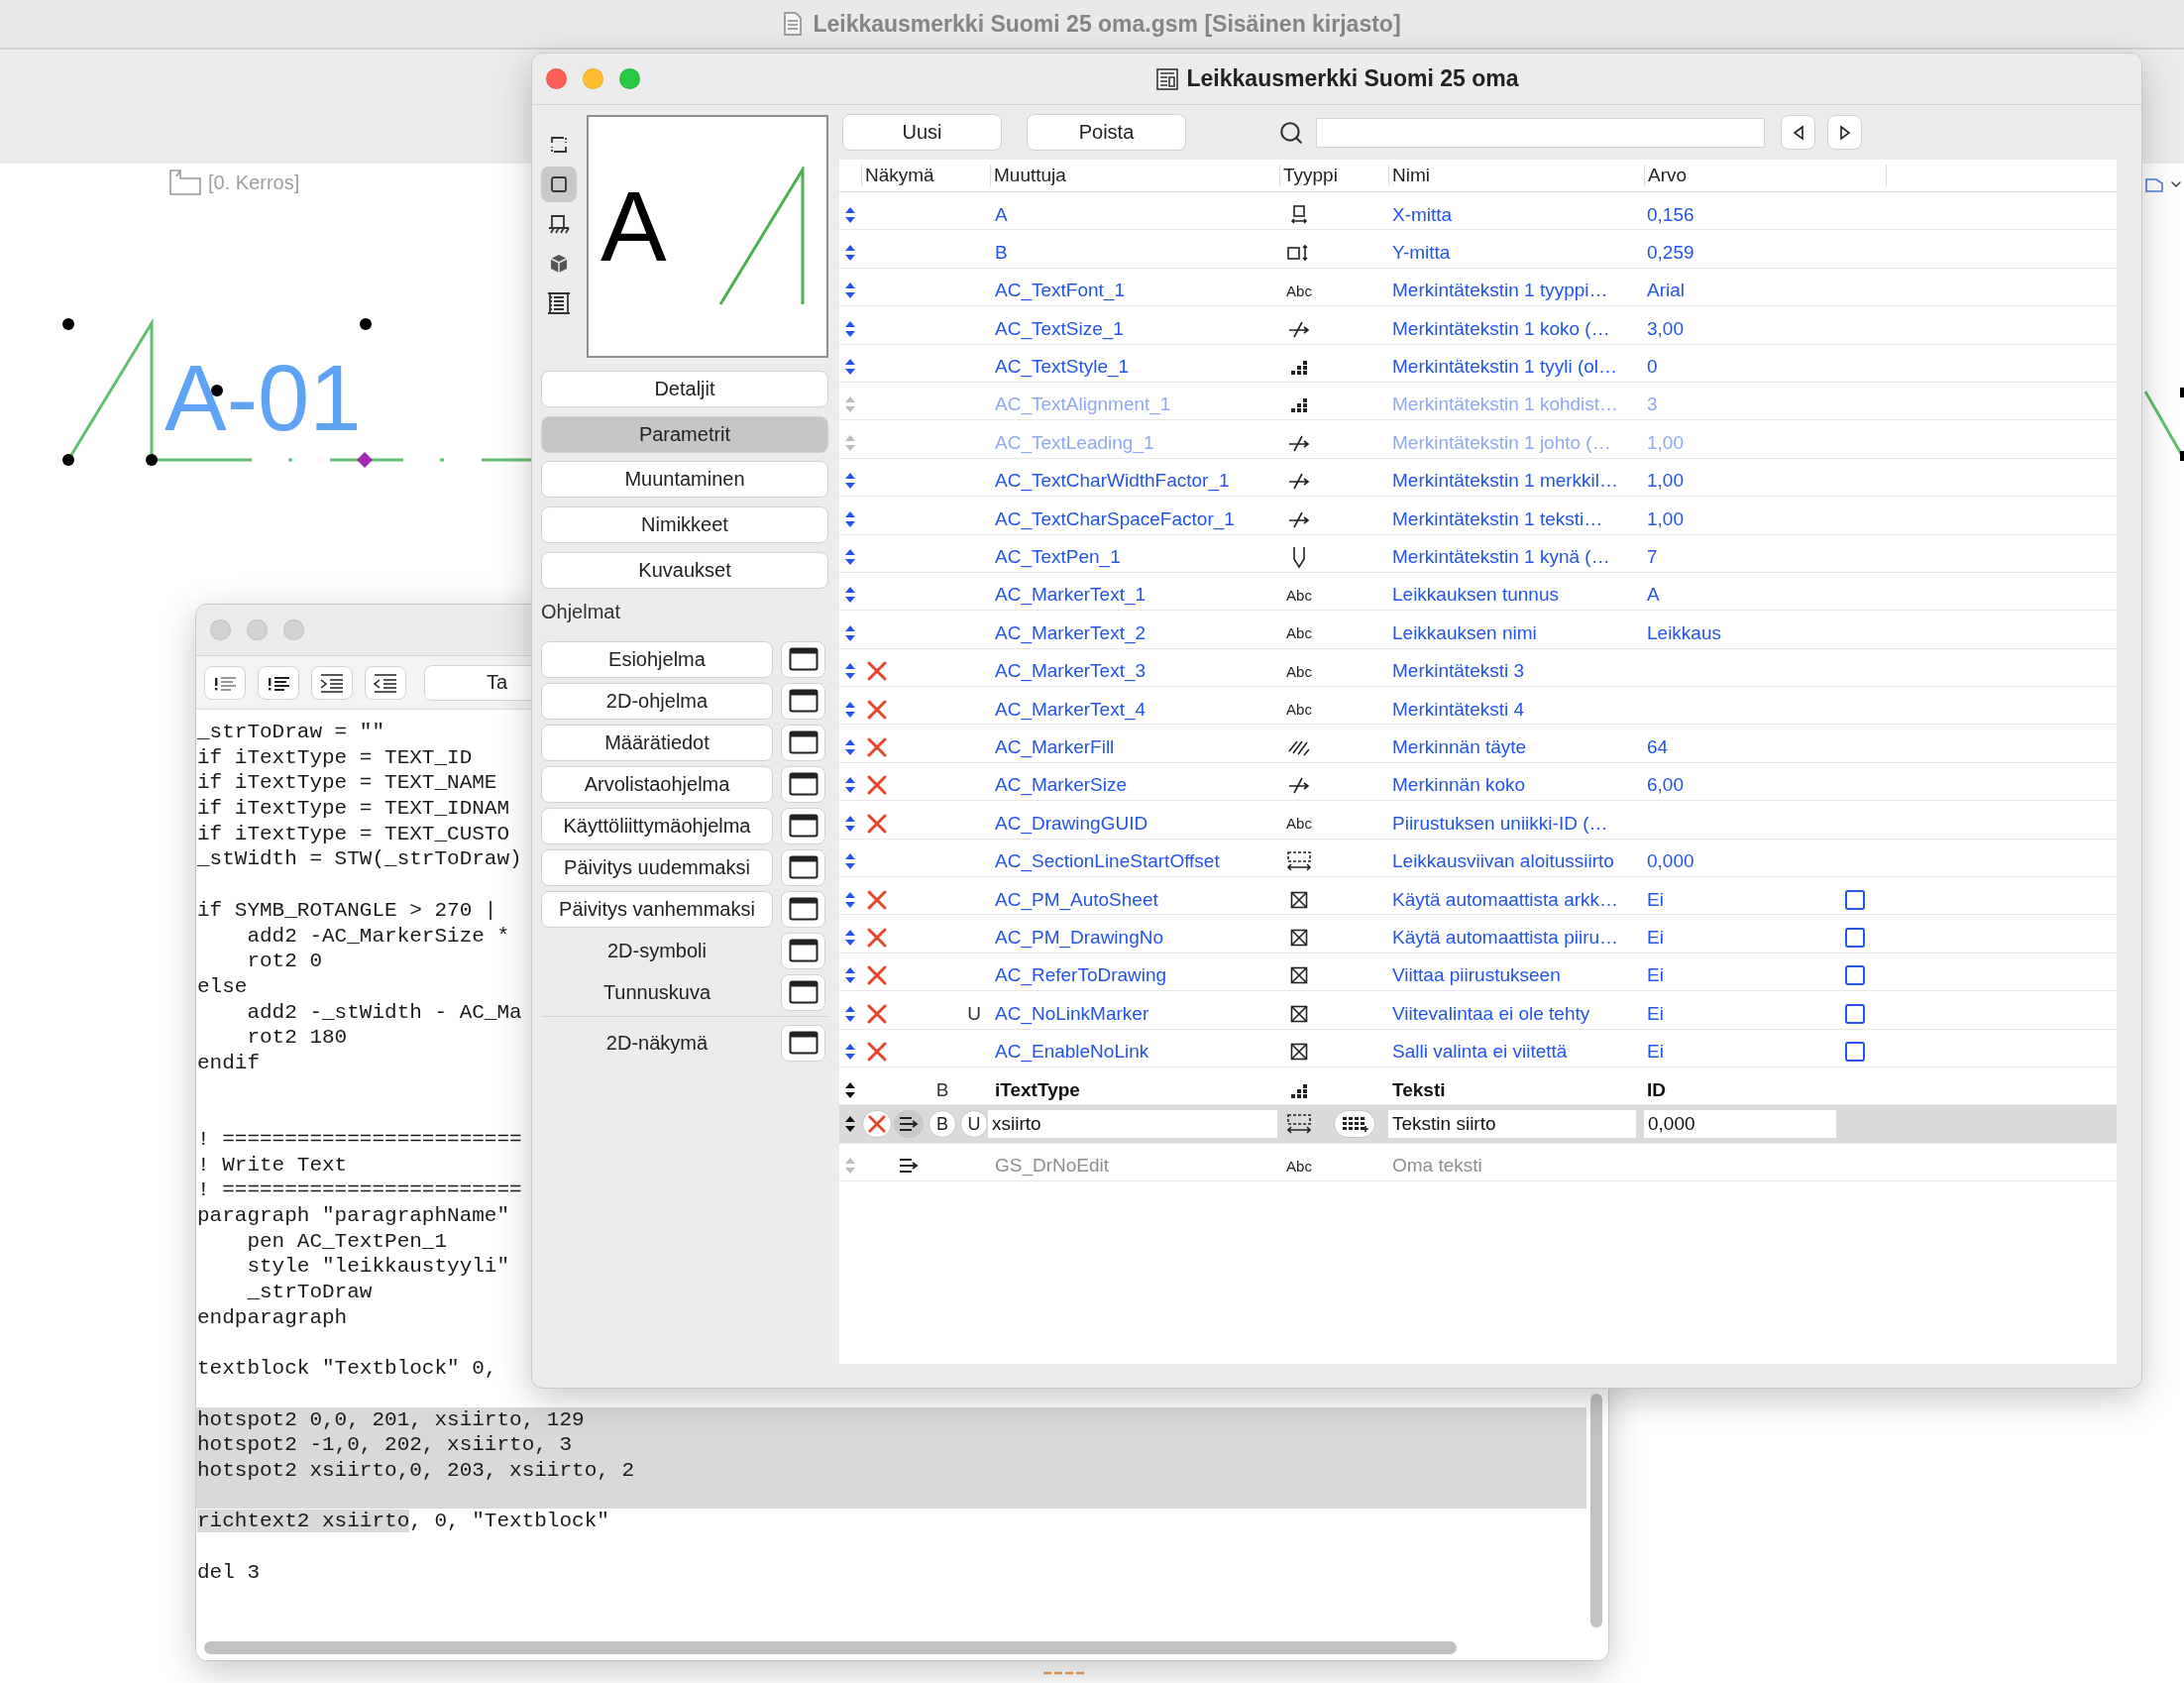 This screenshot has width=2184, height=1683. What do you see at coordinates (1052, 1167) in the screenshot?
I see `variable-name: GS_DrNoEdit` at bounding box center [1052, 1167].